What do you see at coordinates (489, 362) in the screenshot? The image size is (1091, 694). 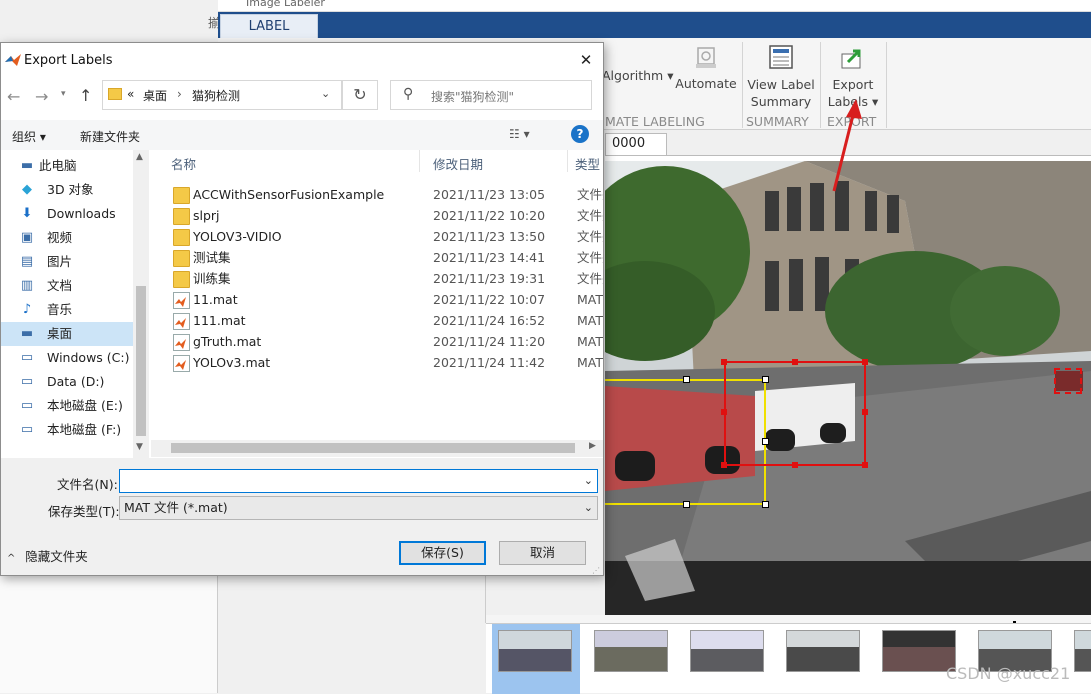 I see `file-date: 2021/11/24 11:42` at bounding box center [489, 362].